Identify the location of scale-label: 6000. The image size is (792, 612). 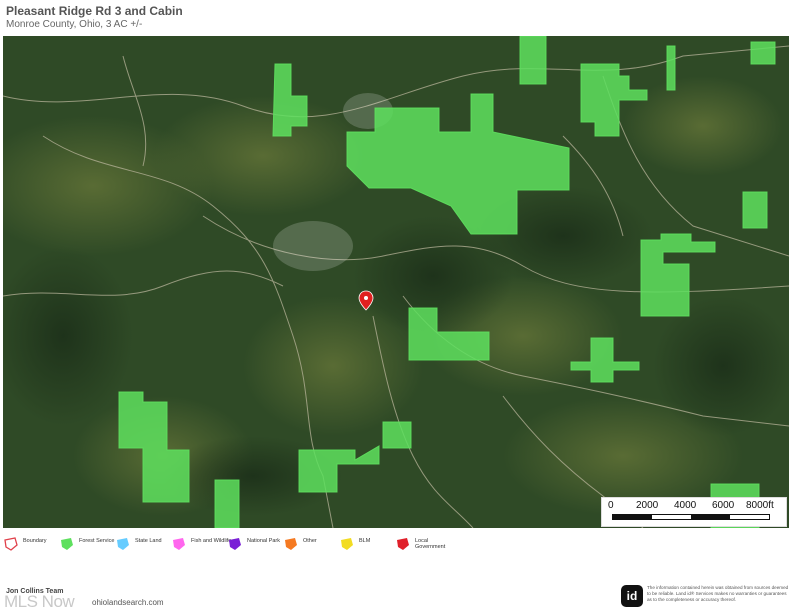
(723, 505).